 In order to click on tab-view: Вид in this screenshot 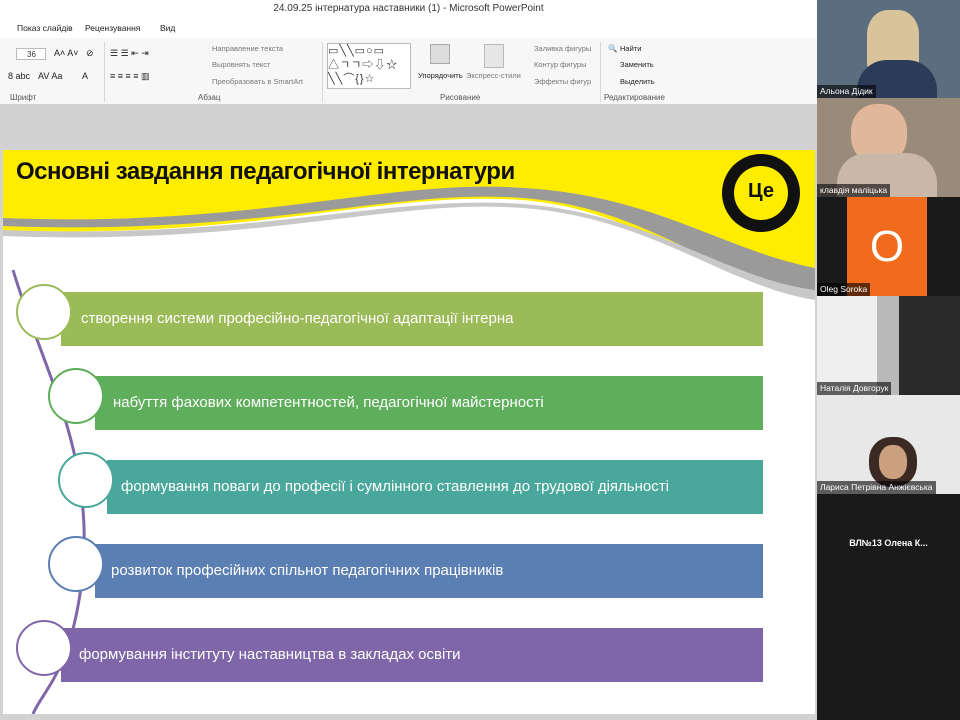, I will do `click(167, 28)`.